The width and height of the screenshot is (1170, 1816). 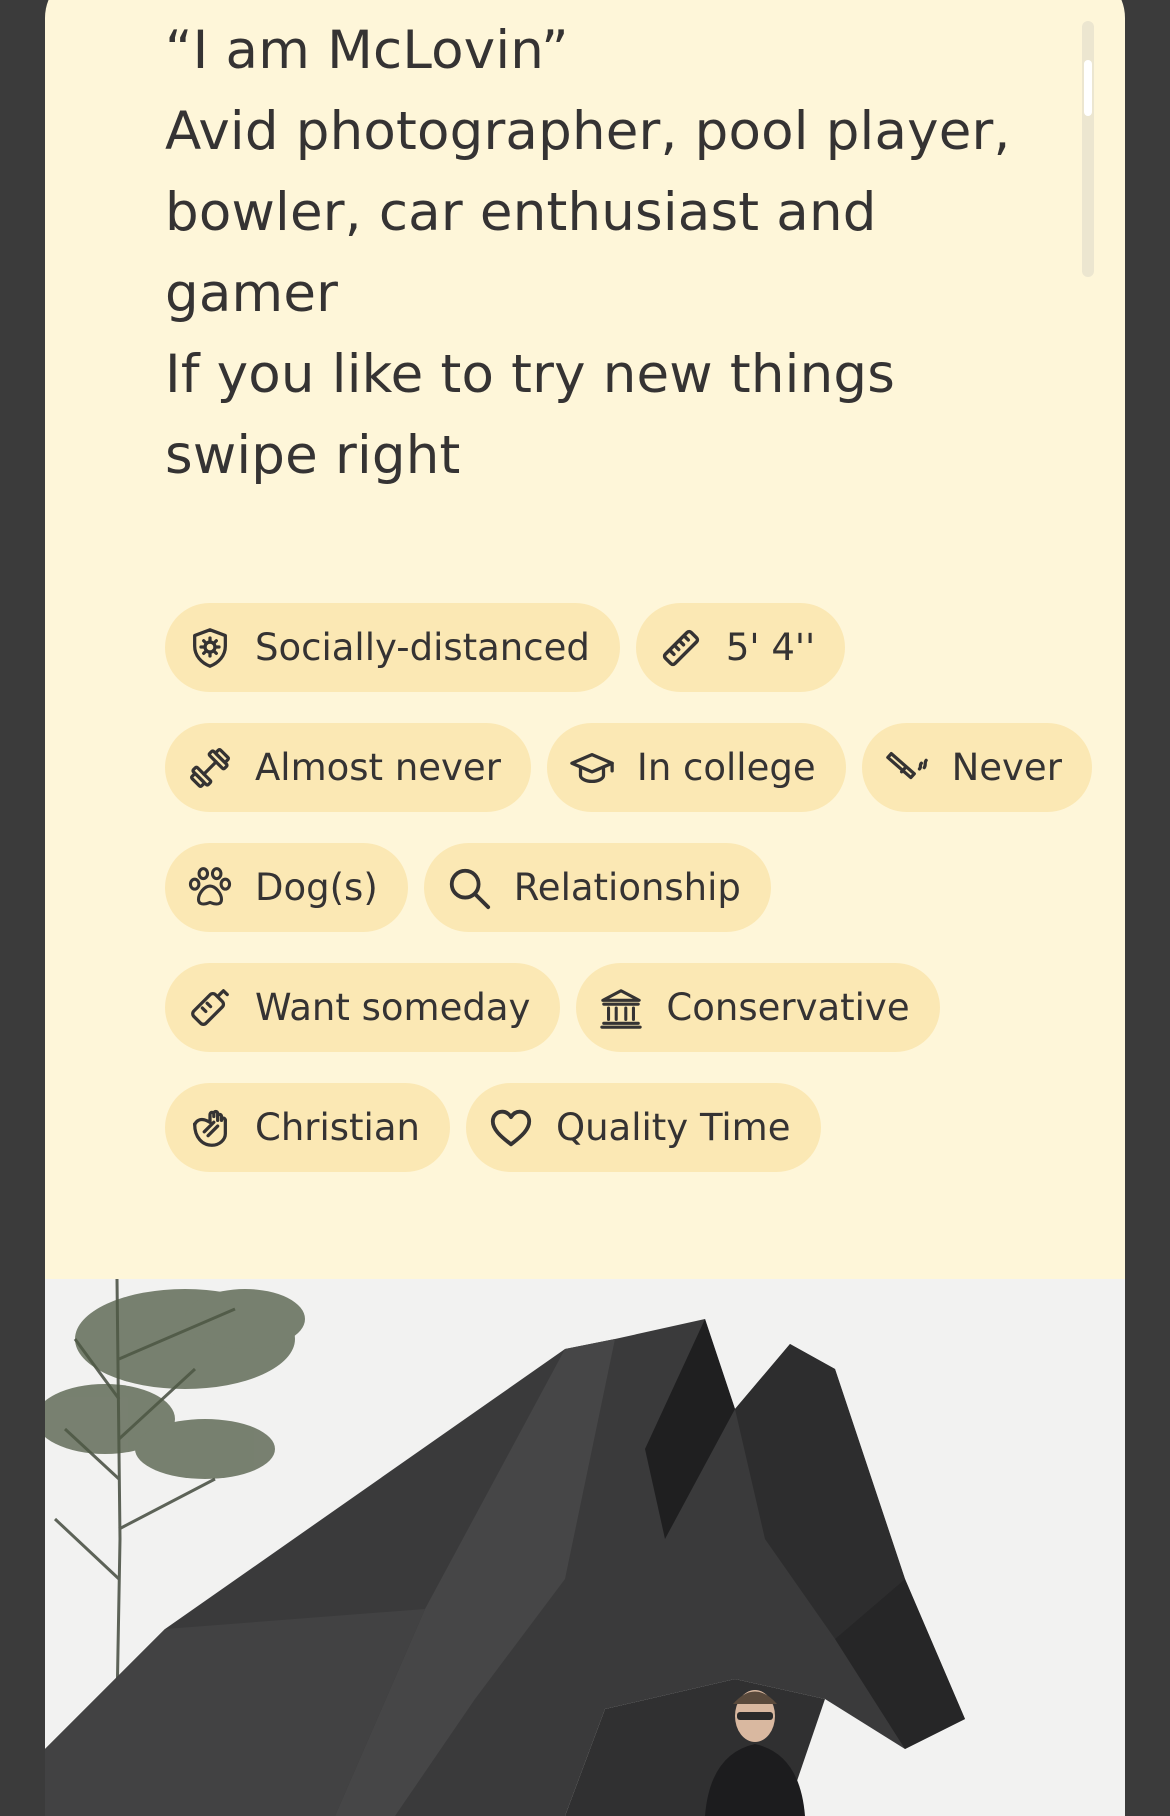 What do you see at coordinates (378, 767) in the screenshot?
I see `chip-label: Almost never` at bounding box center [378, 767].